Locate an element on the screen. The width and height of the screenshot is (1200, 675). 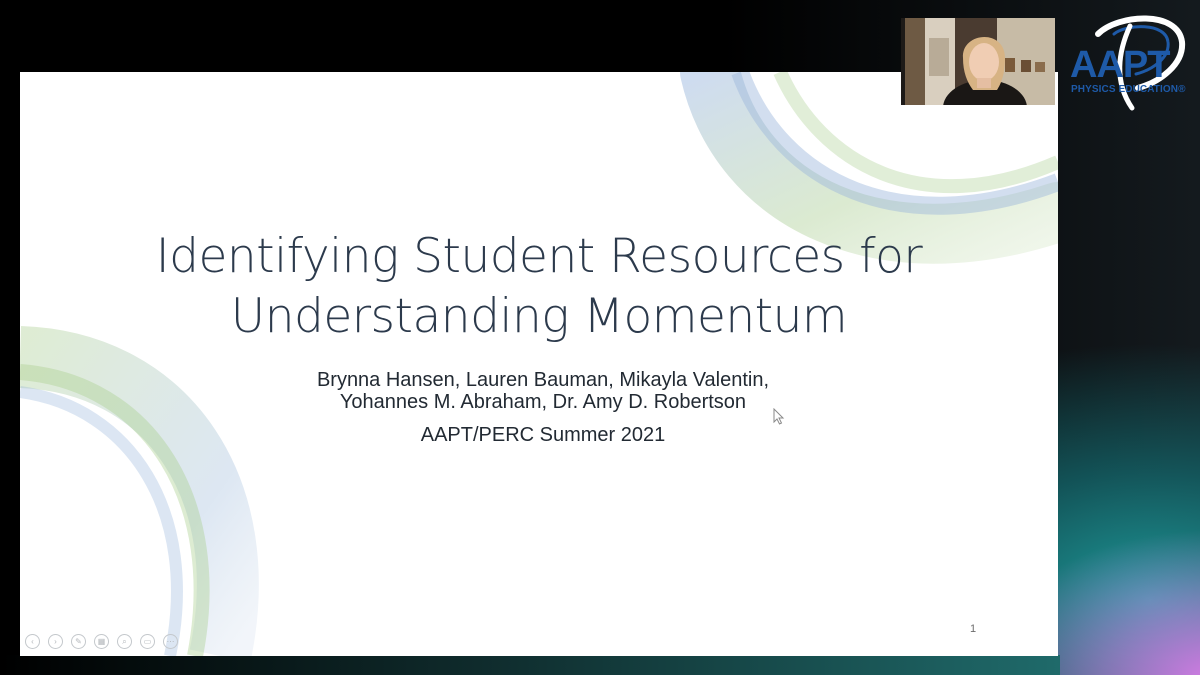
aapt-logo-text: AAPT is located at coordinates (1120, 65).